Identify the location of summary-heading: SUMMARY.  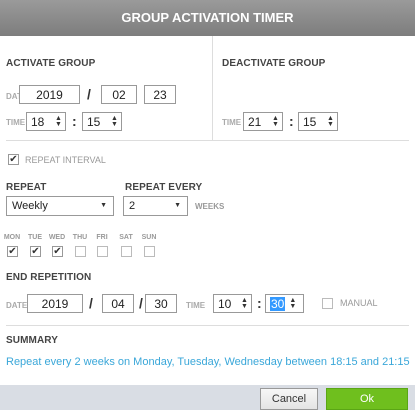
(32, 340).